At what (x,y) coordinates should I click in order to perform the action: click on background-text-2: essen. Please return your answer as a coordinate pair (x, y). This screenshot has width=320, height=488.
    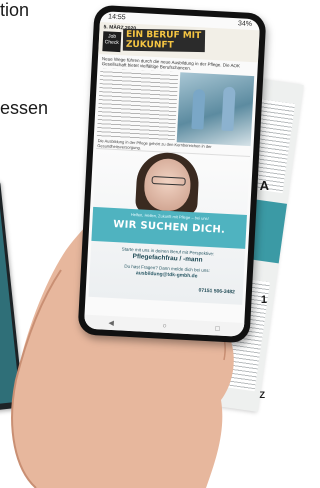
    Looking at the image, I should click on (24, 108).